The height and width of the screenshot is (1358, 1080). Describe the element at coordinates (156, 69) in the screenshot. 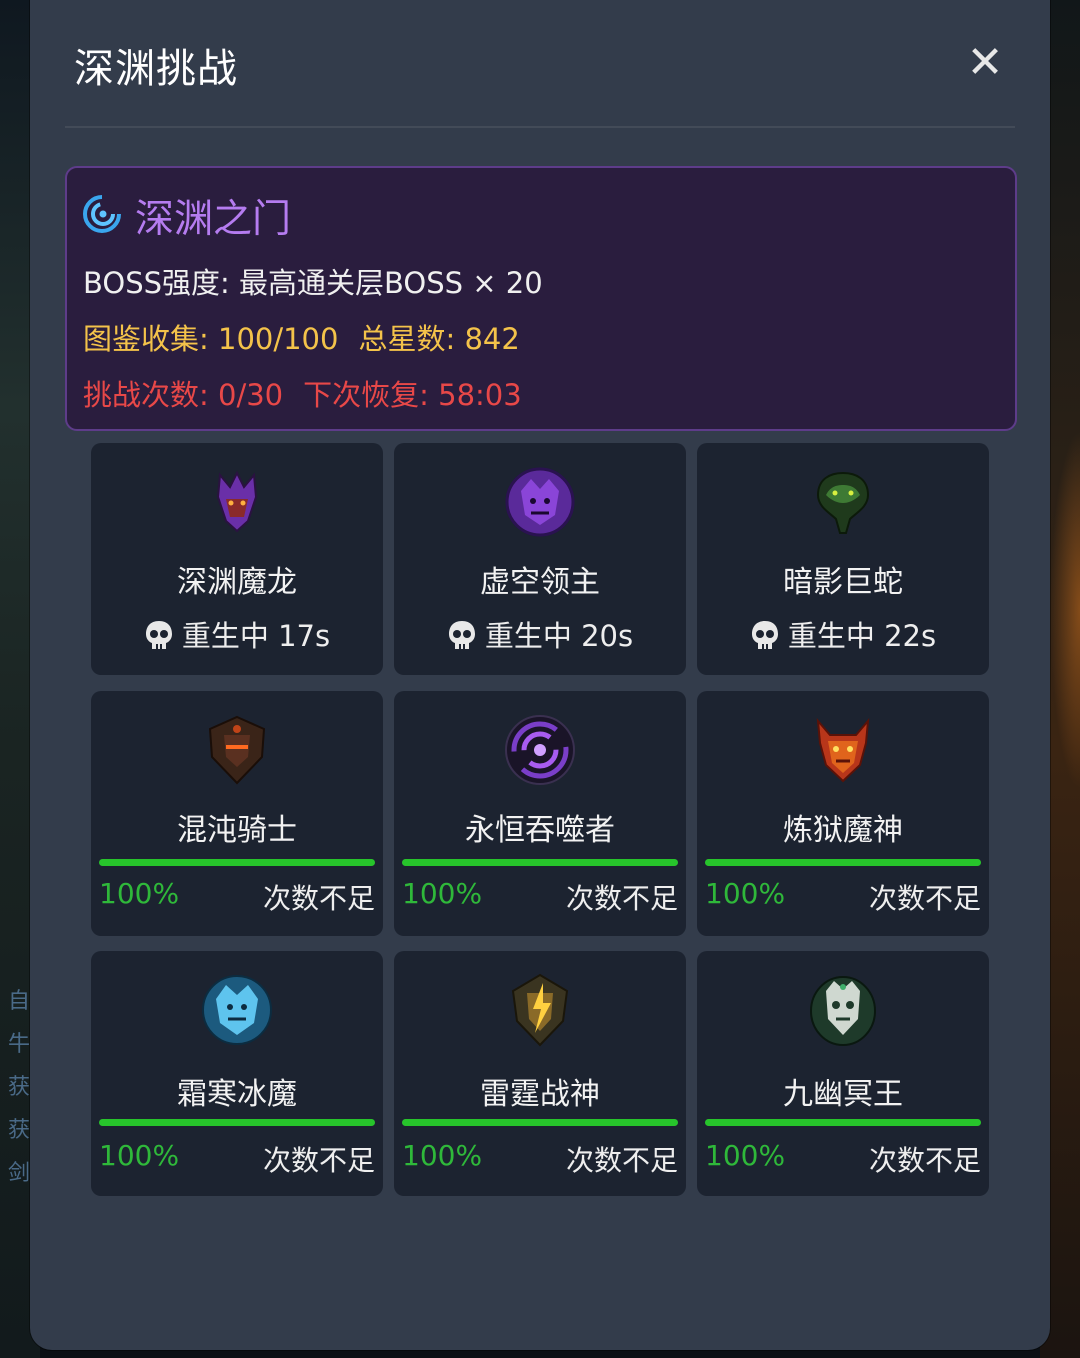

I see `modal-title: 深渊挑战` at that location.